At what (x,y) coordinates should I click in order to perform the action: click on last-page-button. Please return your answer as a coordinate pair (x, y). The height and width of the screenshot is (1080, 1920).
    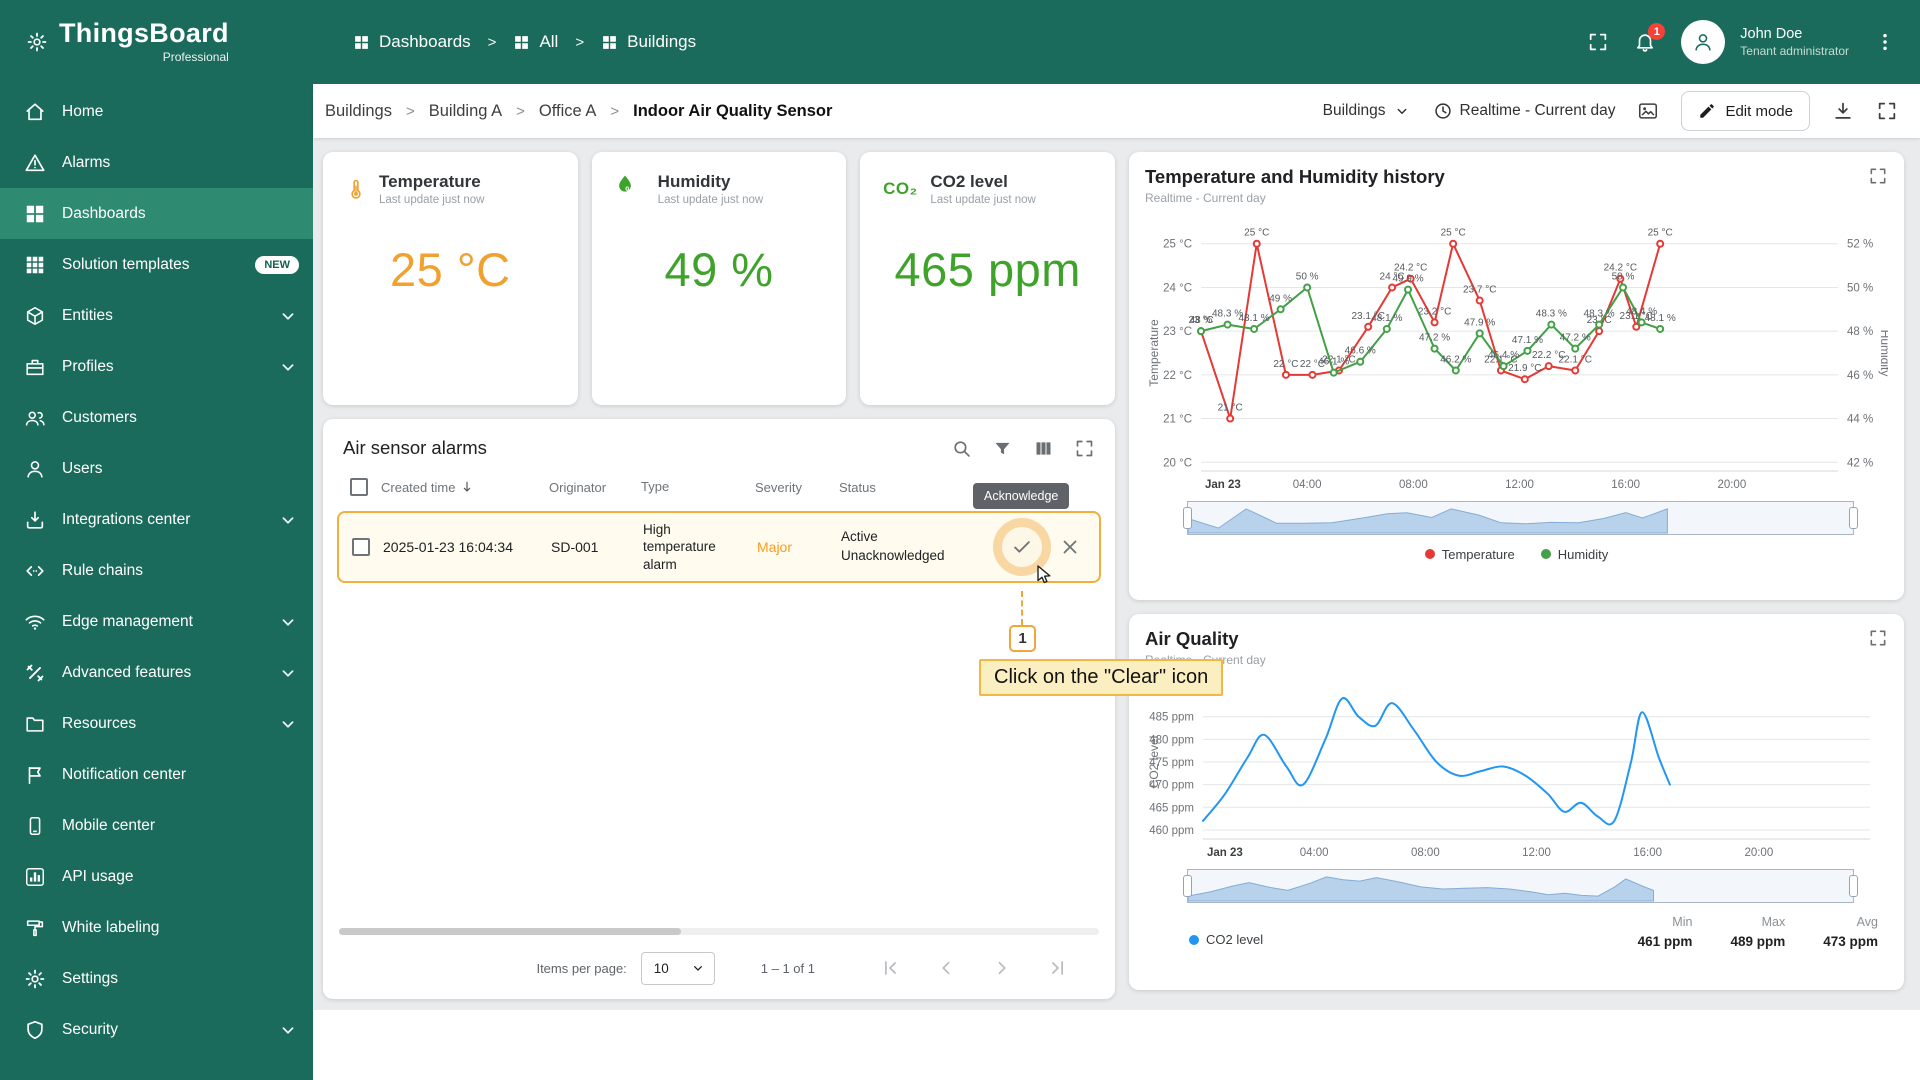
    Looking at the image, I should click on (1058, 968).